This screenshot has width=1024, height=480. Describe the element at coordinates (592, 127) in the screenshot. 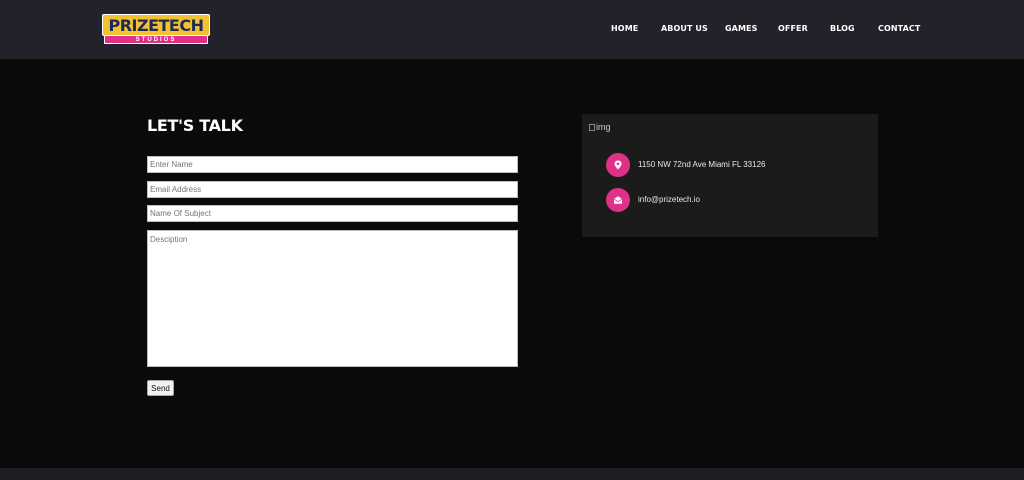

I see `broken-image-icon` at that location.